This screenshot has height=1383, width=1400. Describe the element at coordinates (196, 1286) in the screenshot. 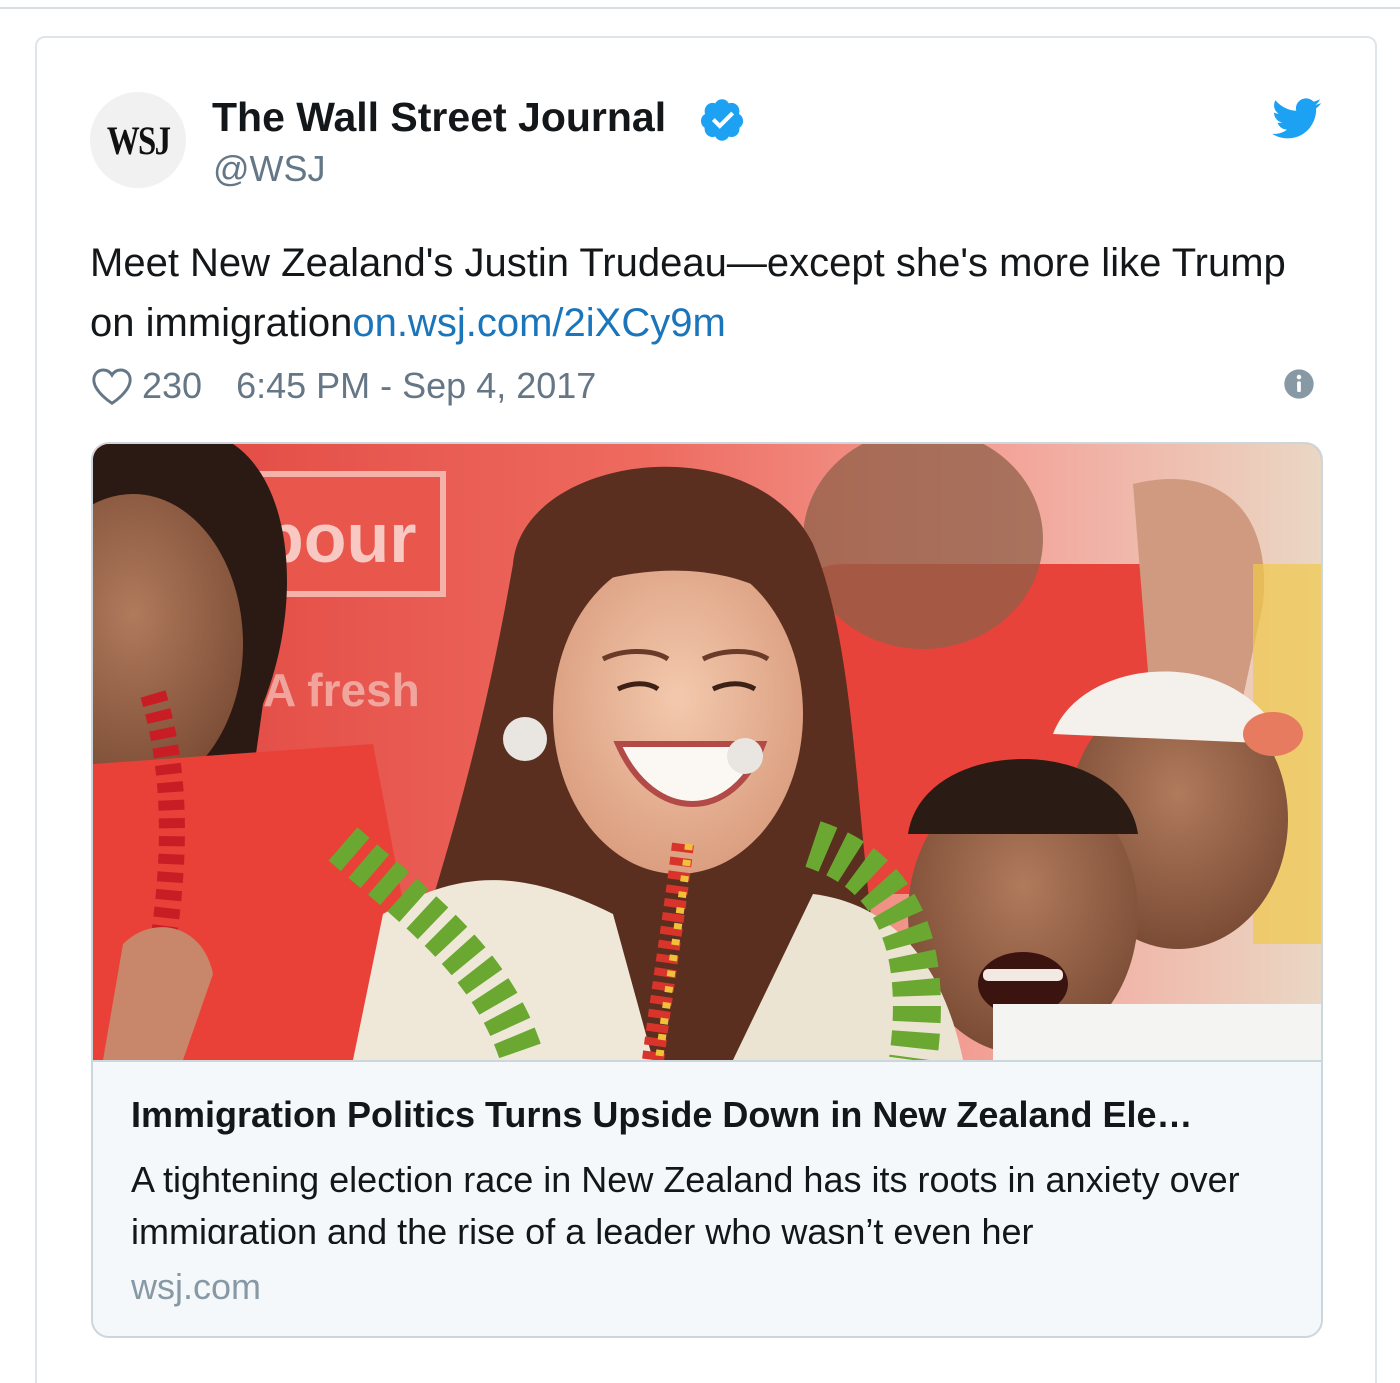

I see `card-domain: wsj.com` at that location.